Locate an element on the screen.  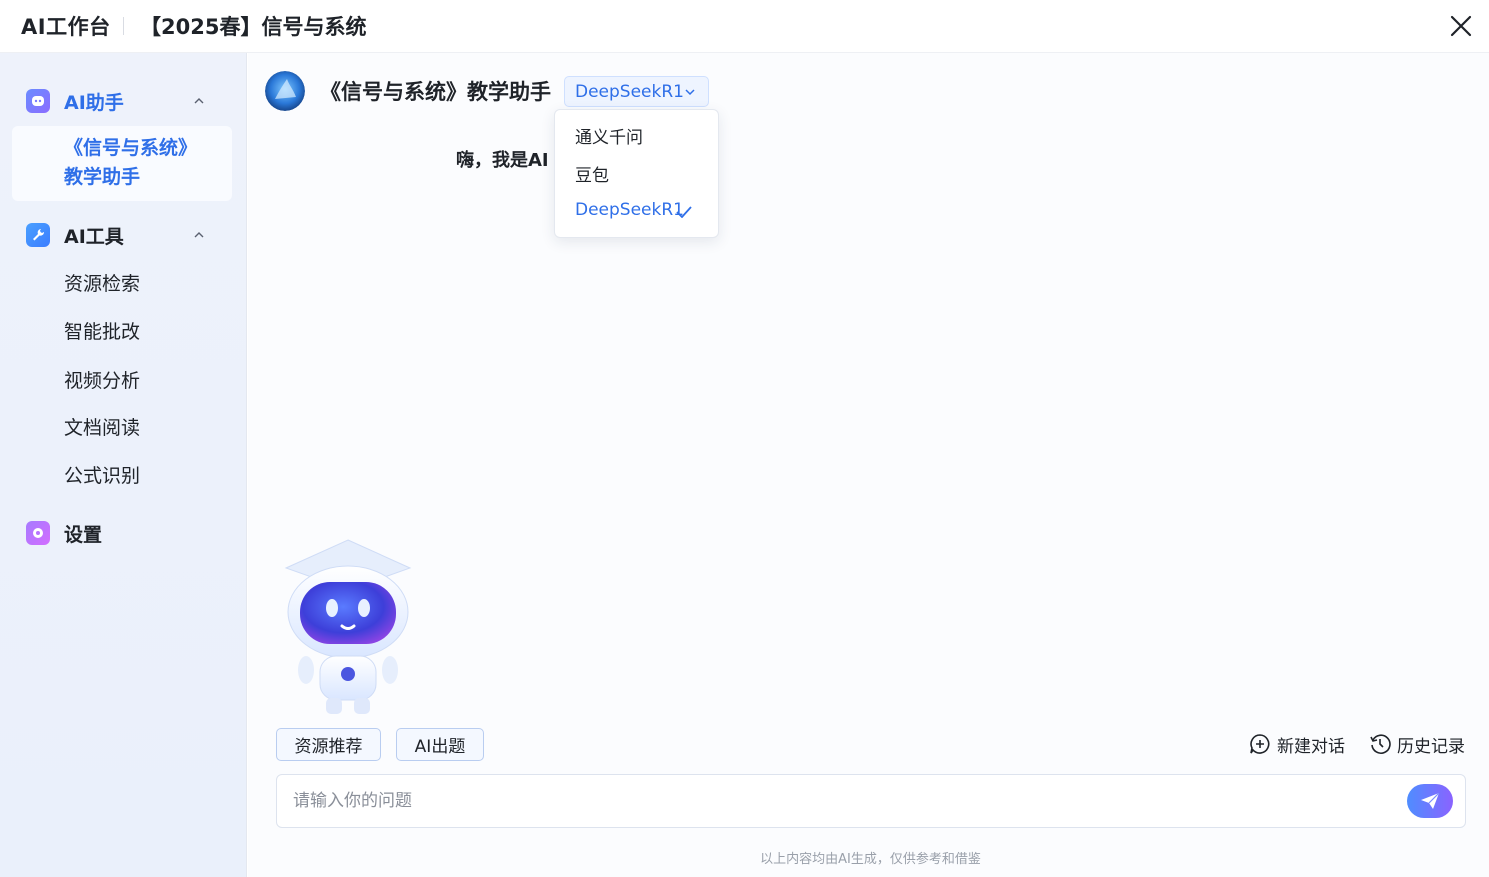
chip-resource-recommend: 资源推荐 is located at coordinates (328, 744).